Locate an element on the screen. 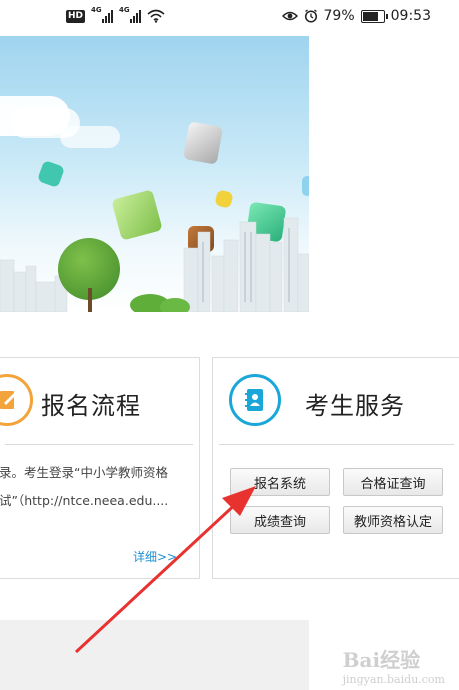 This screenshot has width=459, height=690. bush is located at coordinates (175, 305).